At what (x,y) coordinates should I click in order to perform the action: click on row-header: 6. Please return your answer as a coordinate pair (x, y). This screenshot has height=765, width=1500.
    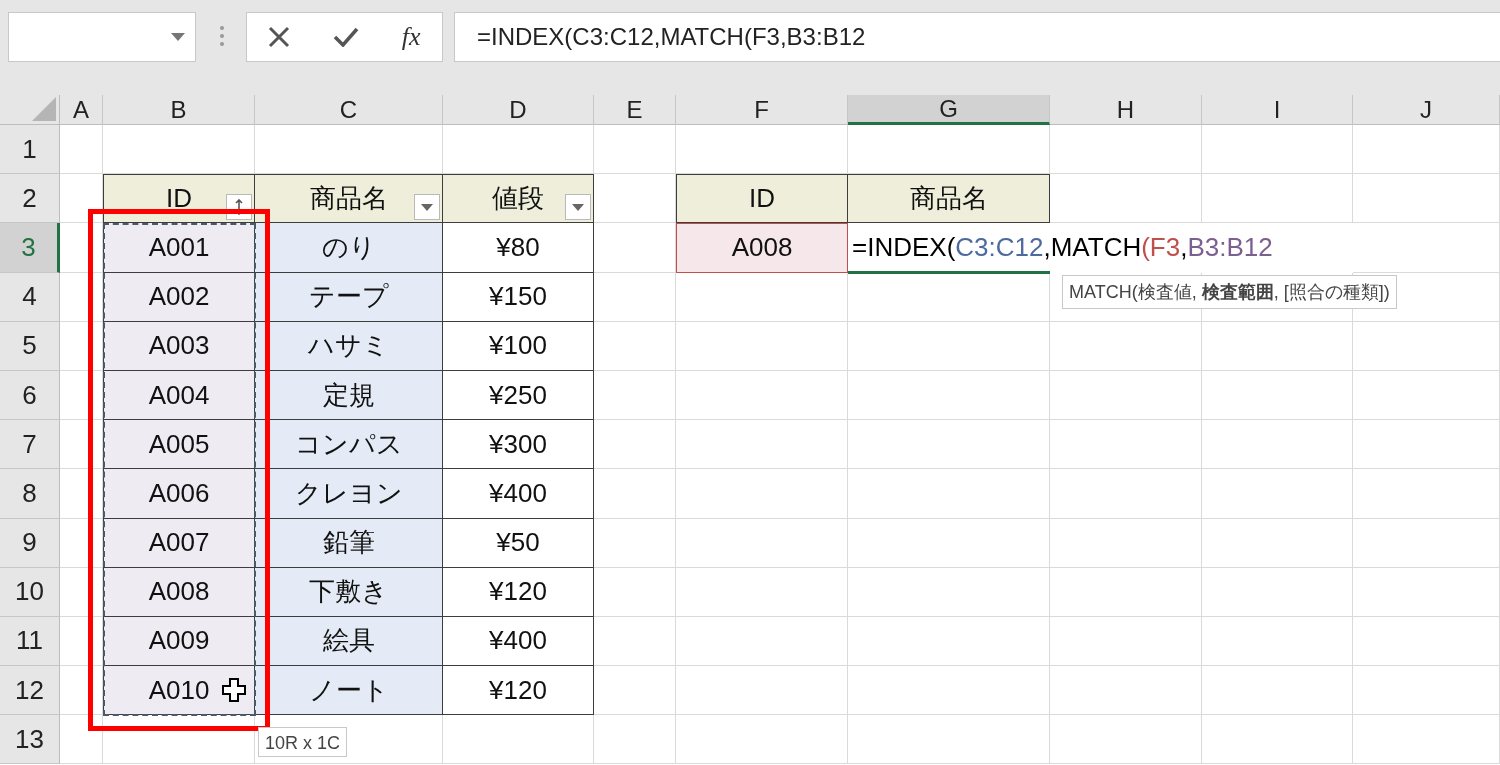
    Looking at the image, I should click on (30, 395).